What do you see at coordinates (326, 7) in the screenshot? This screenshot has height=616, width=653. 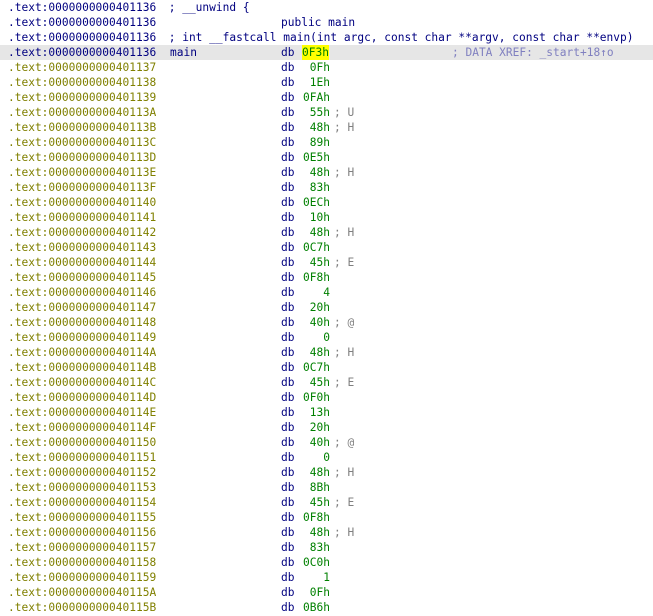 I see `listing-line: .text:0000000000401136 ; __unwind {` at bounding box center [326, 7].